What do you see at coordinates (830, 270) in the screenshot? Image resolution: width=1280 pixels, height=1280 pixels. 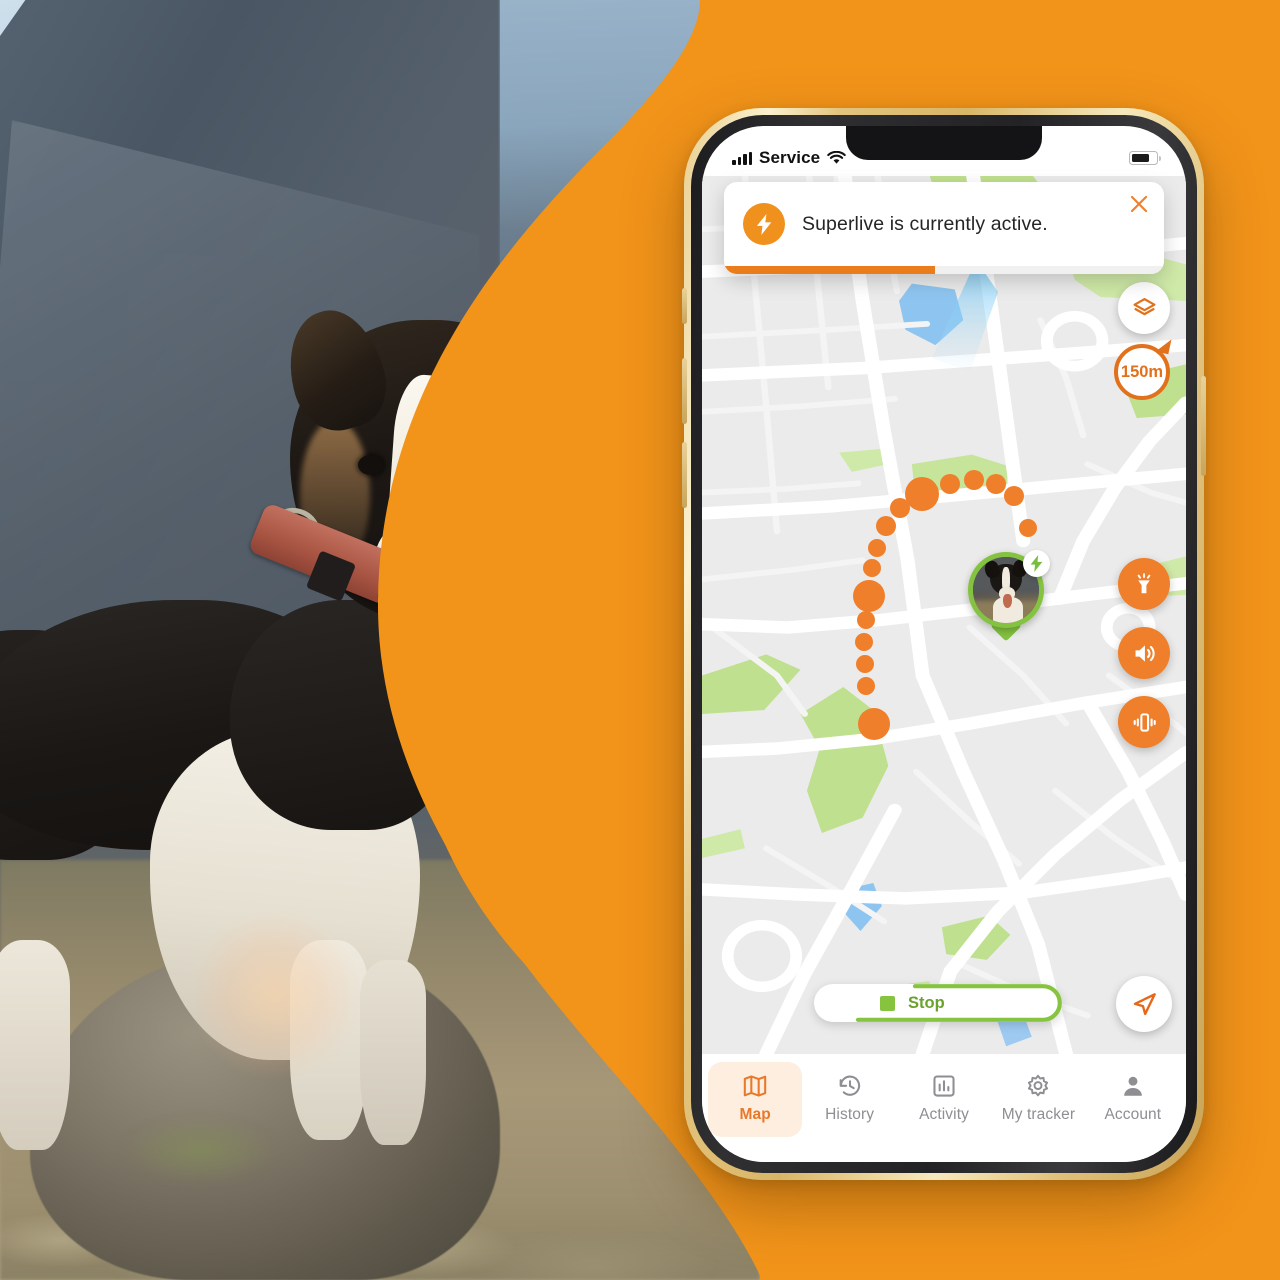 I see `notification-progress-fill` at bounding box center [830, 270].